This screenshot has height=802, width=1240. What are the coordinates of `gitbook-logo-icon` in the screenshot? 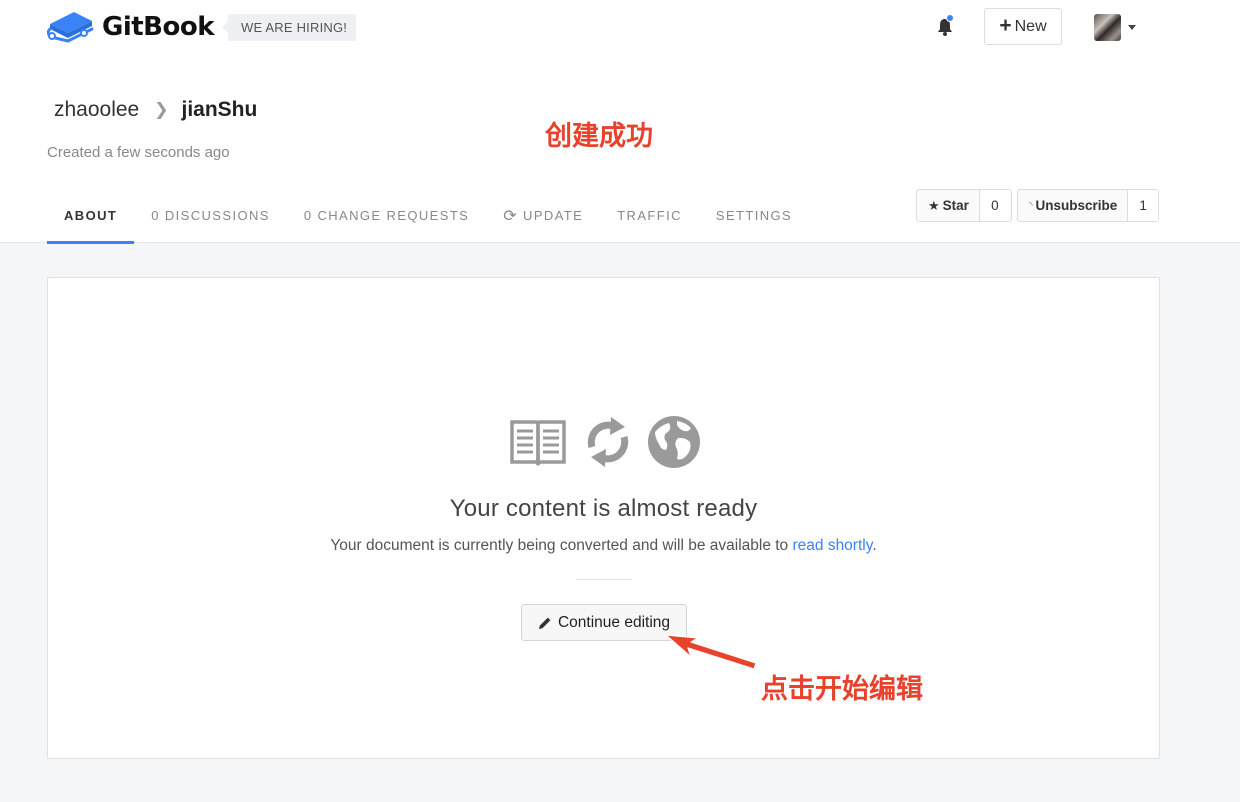 It's located at (70, 27).